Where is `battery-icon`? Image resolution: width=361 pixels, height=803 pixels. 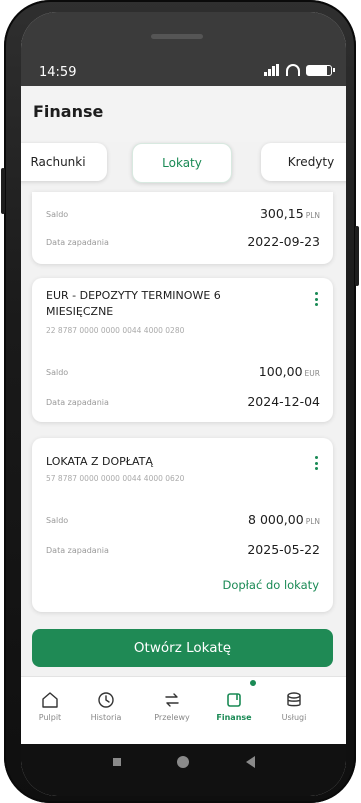 battery-icon is located at coordinates (320, 70).